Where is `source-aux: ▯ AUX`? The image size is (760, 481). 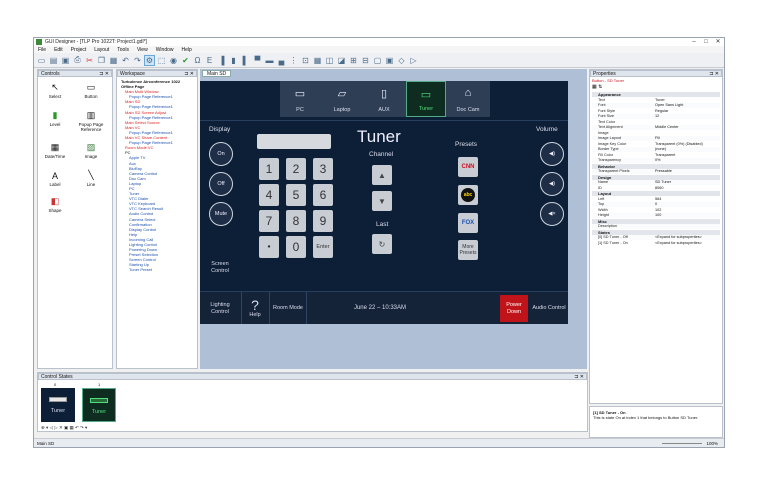 source-aux: ▯ AUX is located at coordinates (384, 99).